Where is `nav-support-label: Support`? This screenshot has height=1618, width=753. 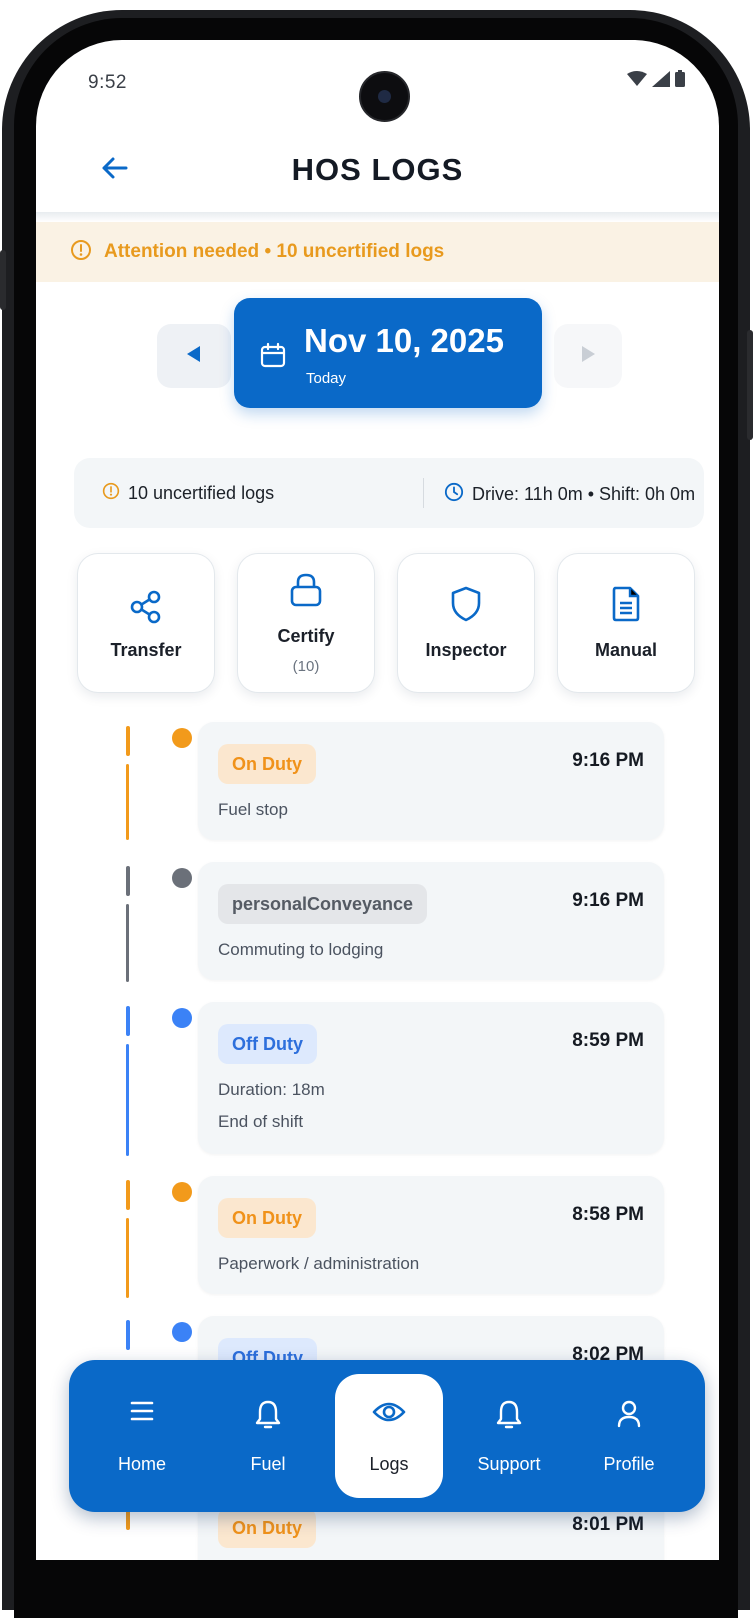 nav-support-label: Support is located at coordinates (509, 1464).